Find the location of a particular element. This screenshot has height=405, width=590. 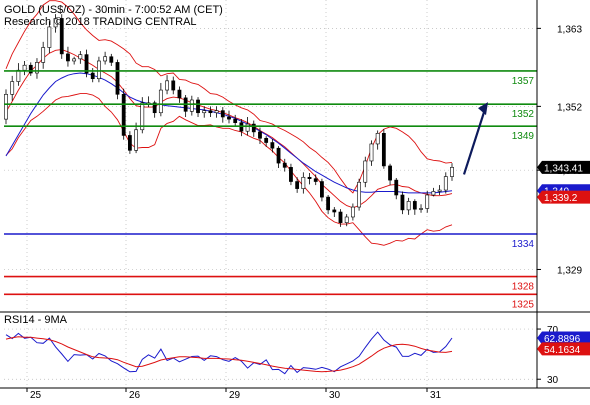

value-badge-label: 54.1634 is located at coordinates (562, 350).